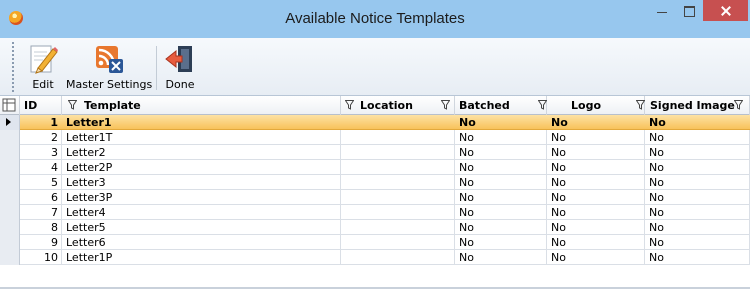  I want to click on table-row: 6 Letter3P No No No, so click(375, 197).